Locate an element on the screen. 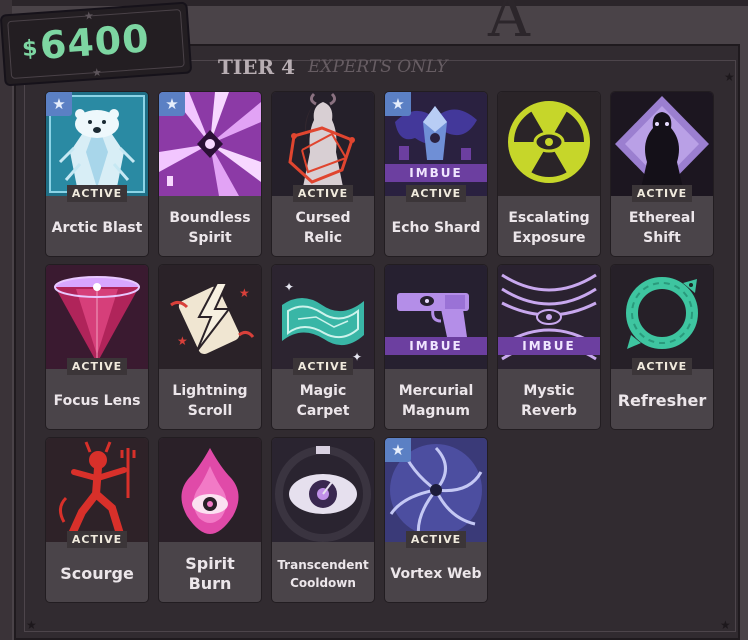 This screenshot has width=748, height=640. serpent-ring-icon is located at coordinates (662, 317).